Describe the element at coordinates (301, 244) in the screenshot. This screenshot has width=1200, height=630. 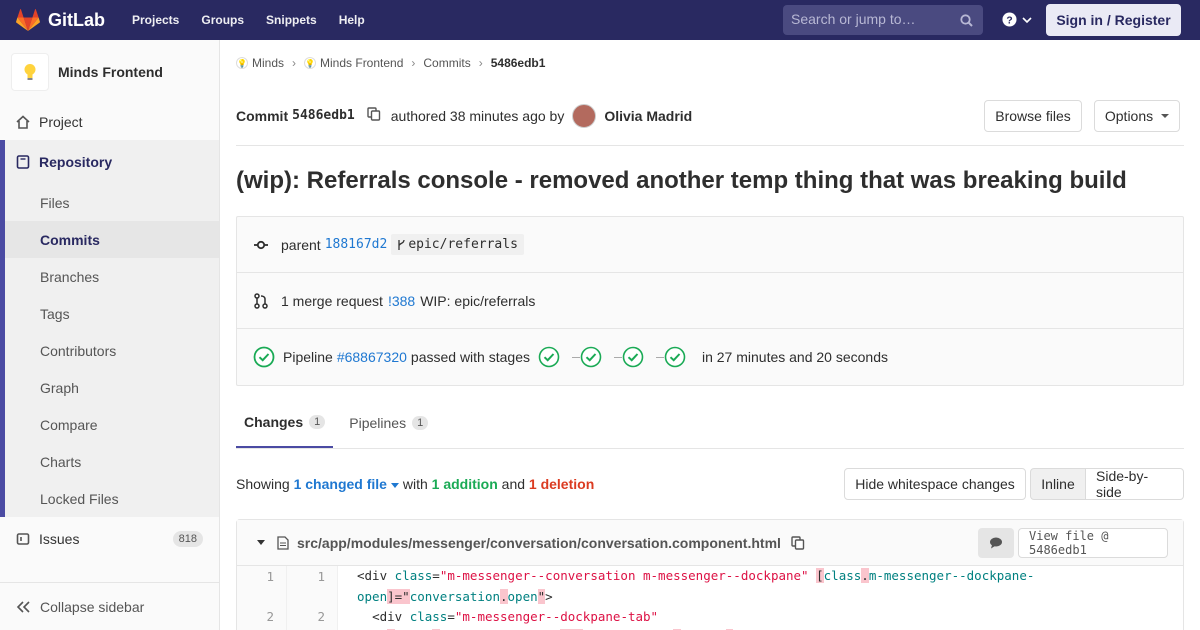
I see `parent-label: parent` at that location.